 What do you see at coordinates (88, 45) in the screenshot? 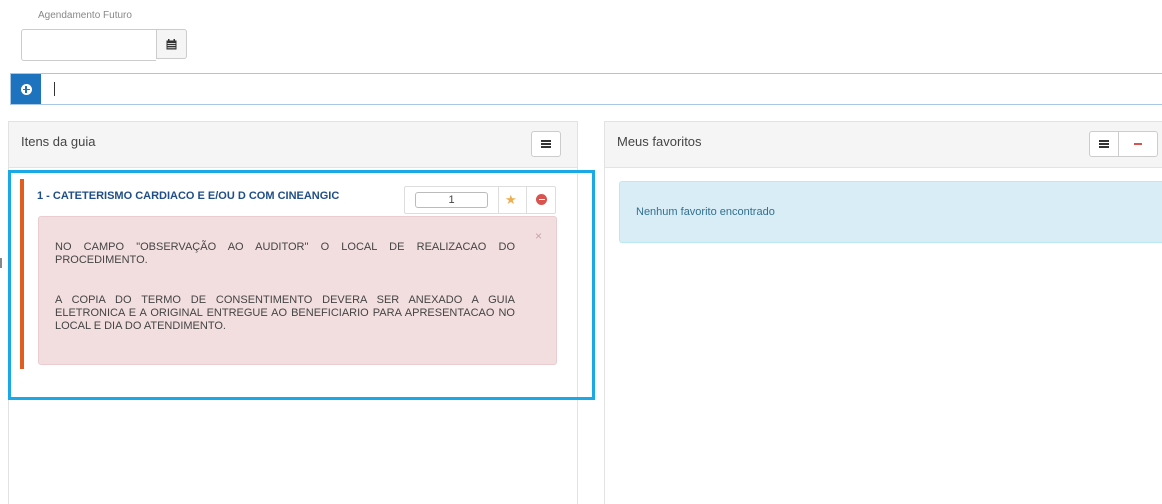
I see `agendamento-futuro-input` at bounding box center [88, 45].